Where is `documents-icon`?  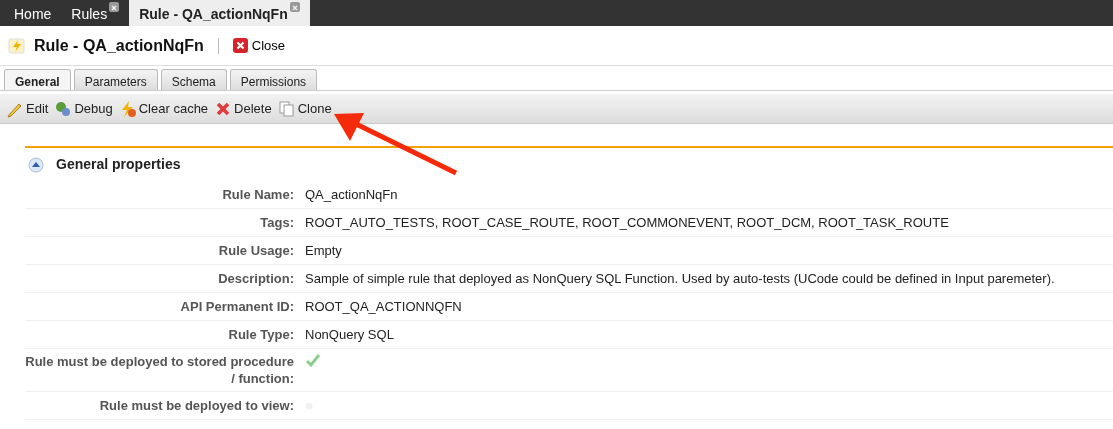
documents-icon is located at coordinates (286, 108).